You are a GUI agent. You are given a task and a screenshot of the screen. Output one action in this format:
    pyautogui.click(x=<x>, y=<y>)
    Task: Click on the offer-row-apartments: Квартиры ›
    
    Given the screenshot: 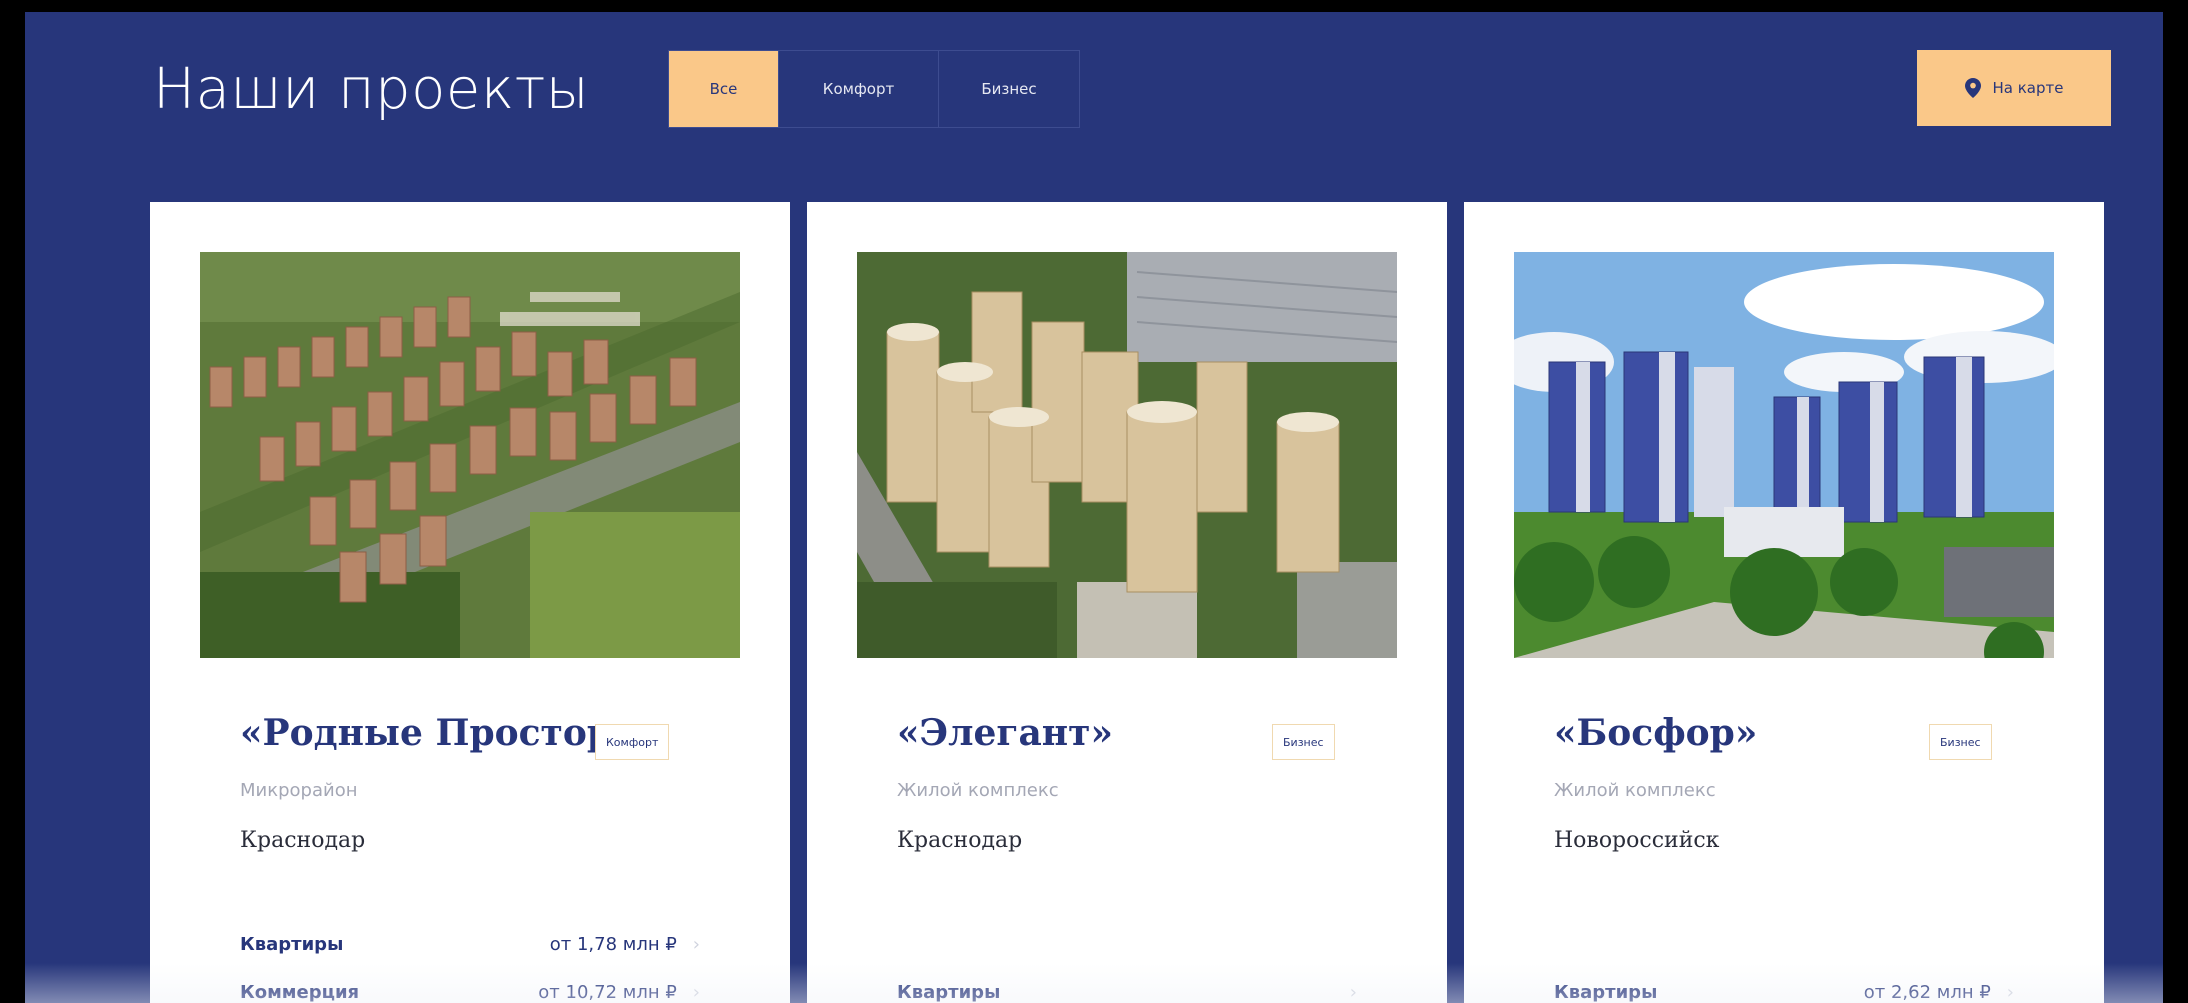 What is the action you would take?
    pyautogui.click(x=1127, y=989)
    